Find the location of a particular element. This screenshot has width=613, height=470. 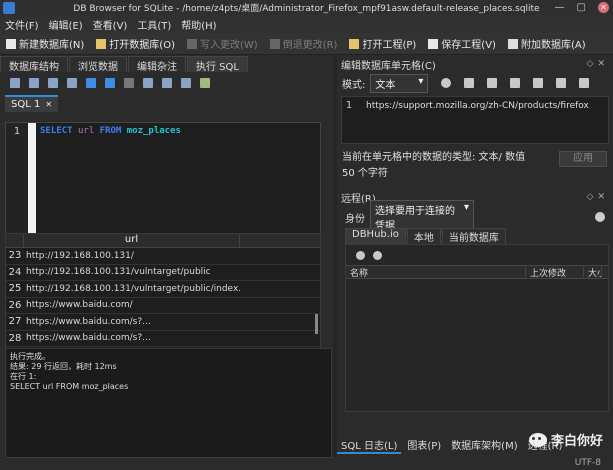

menu-file: 文件(F) is located at coordinates (22, 24).